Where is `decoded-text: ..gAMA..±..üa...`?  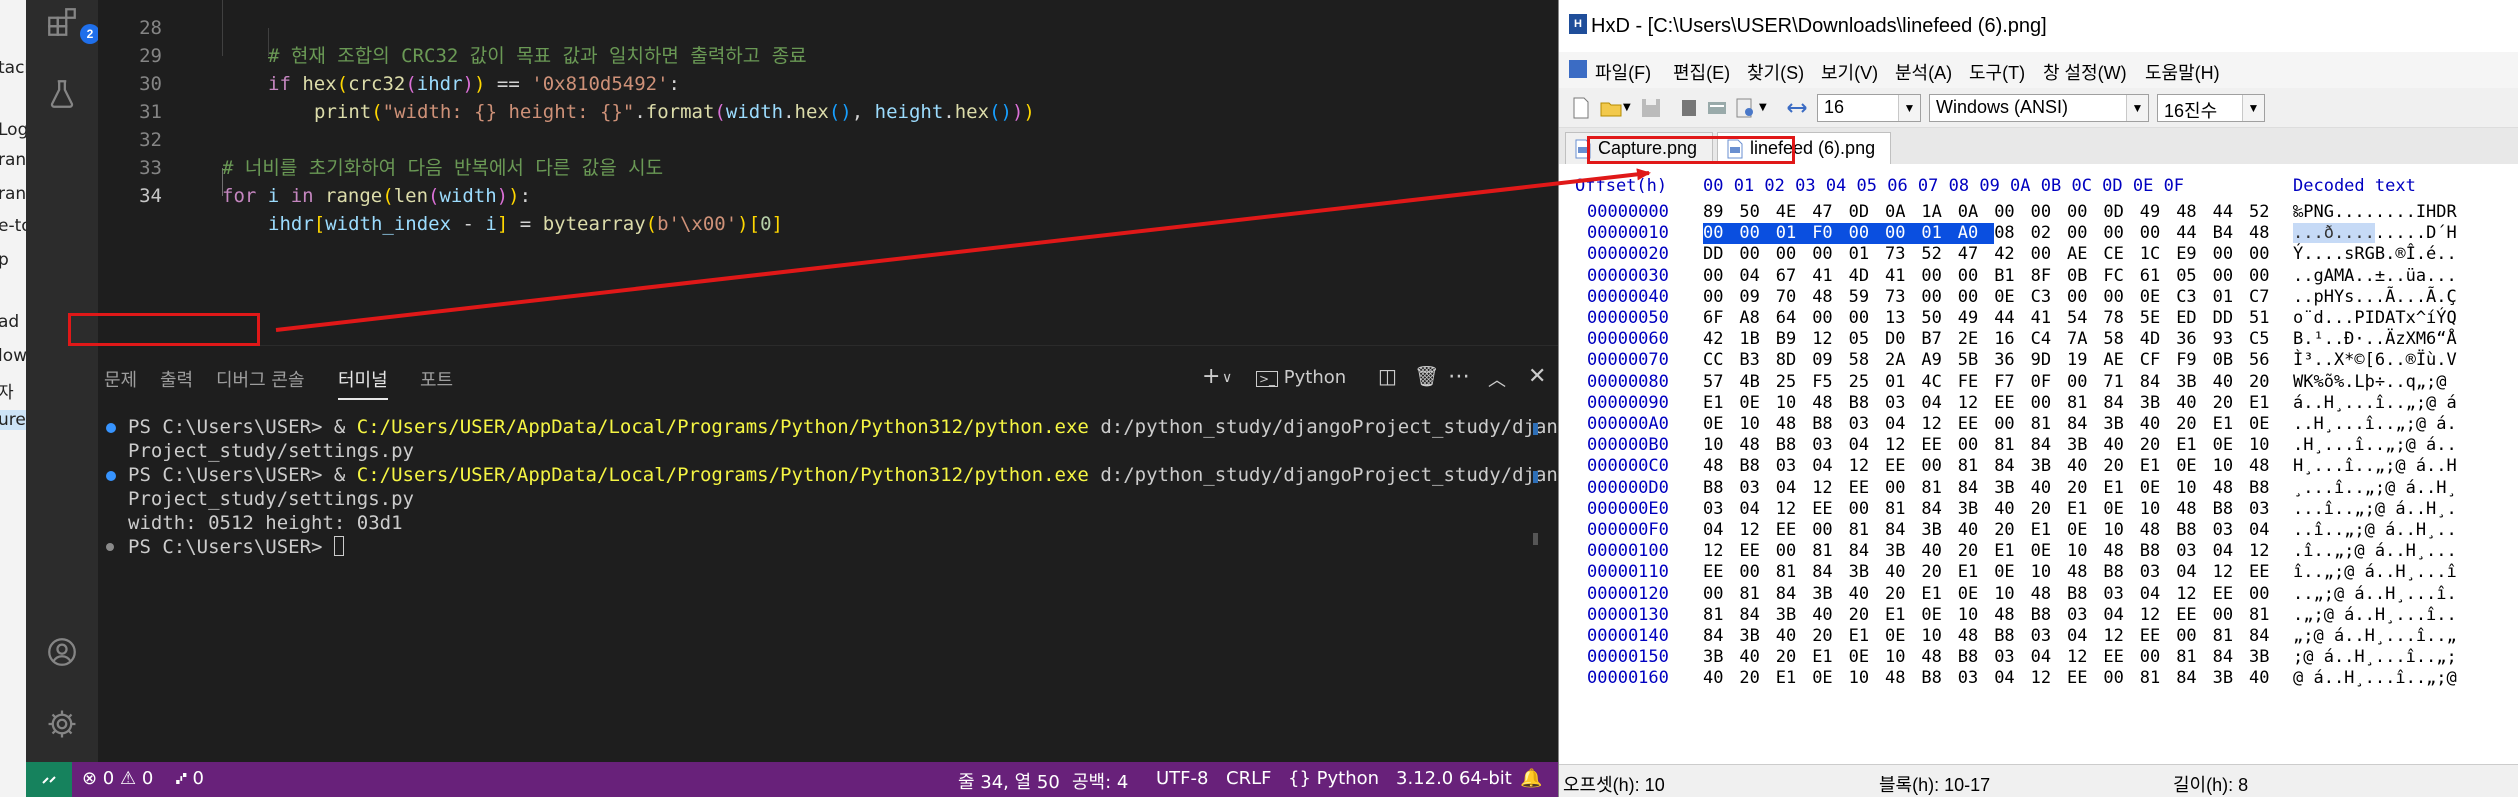
decoded-text: ..gAMA..±..üa... is located at coordinates (2375, 276).